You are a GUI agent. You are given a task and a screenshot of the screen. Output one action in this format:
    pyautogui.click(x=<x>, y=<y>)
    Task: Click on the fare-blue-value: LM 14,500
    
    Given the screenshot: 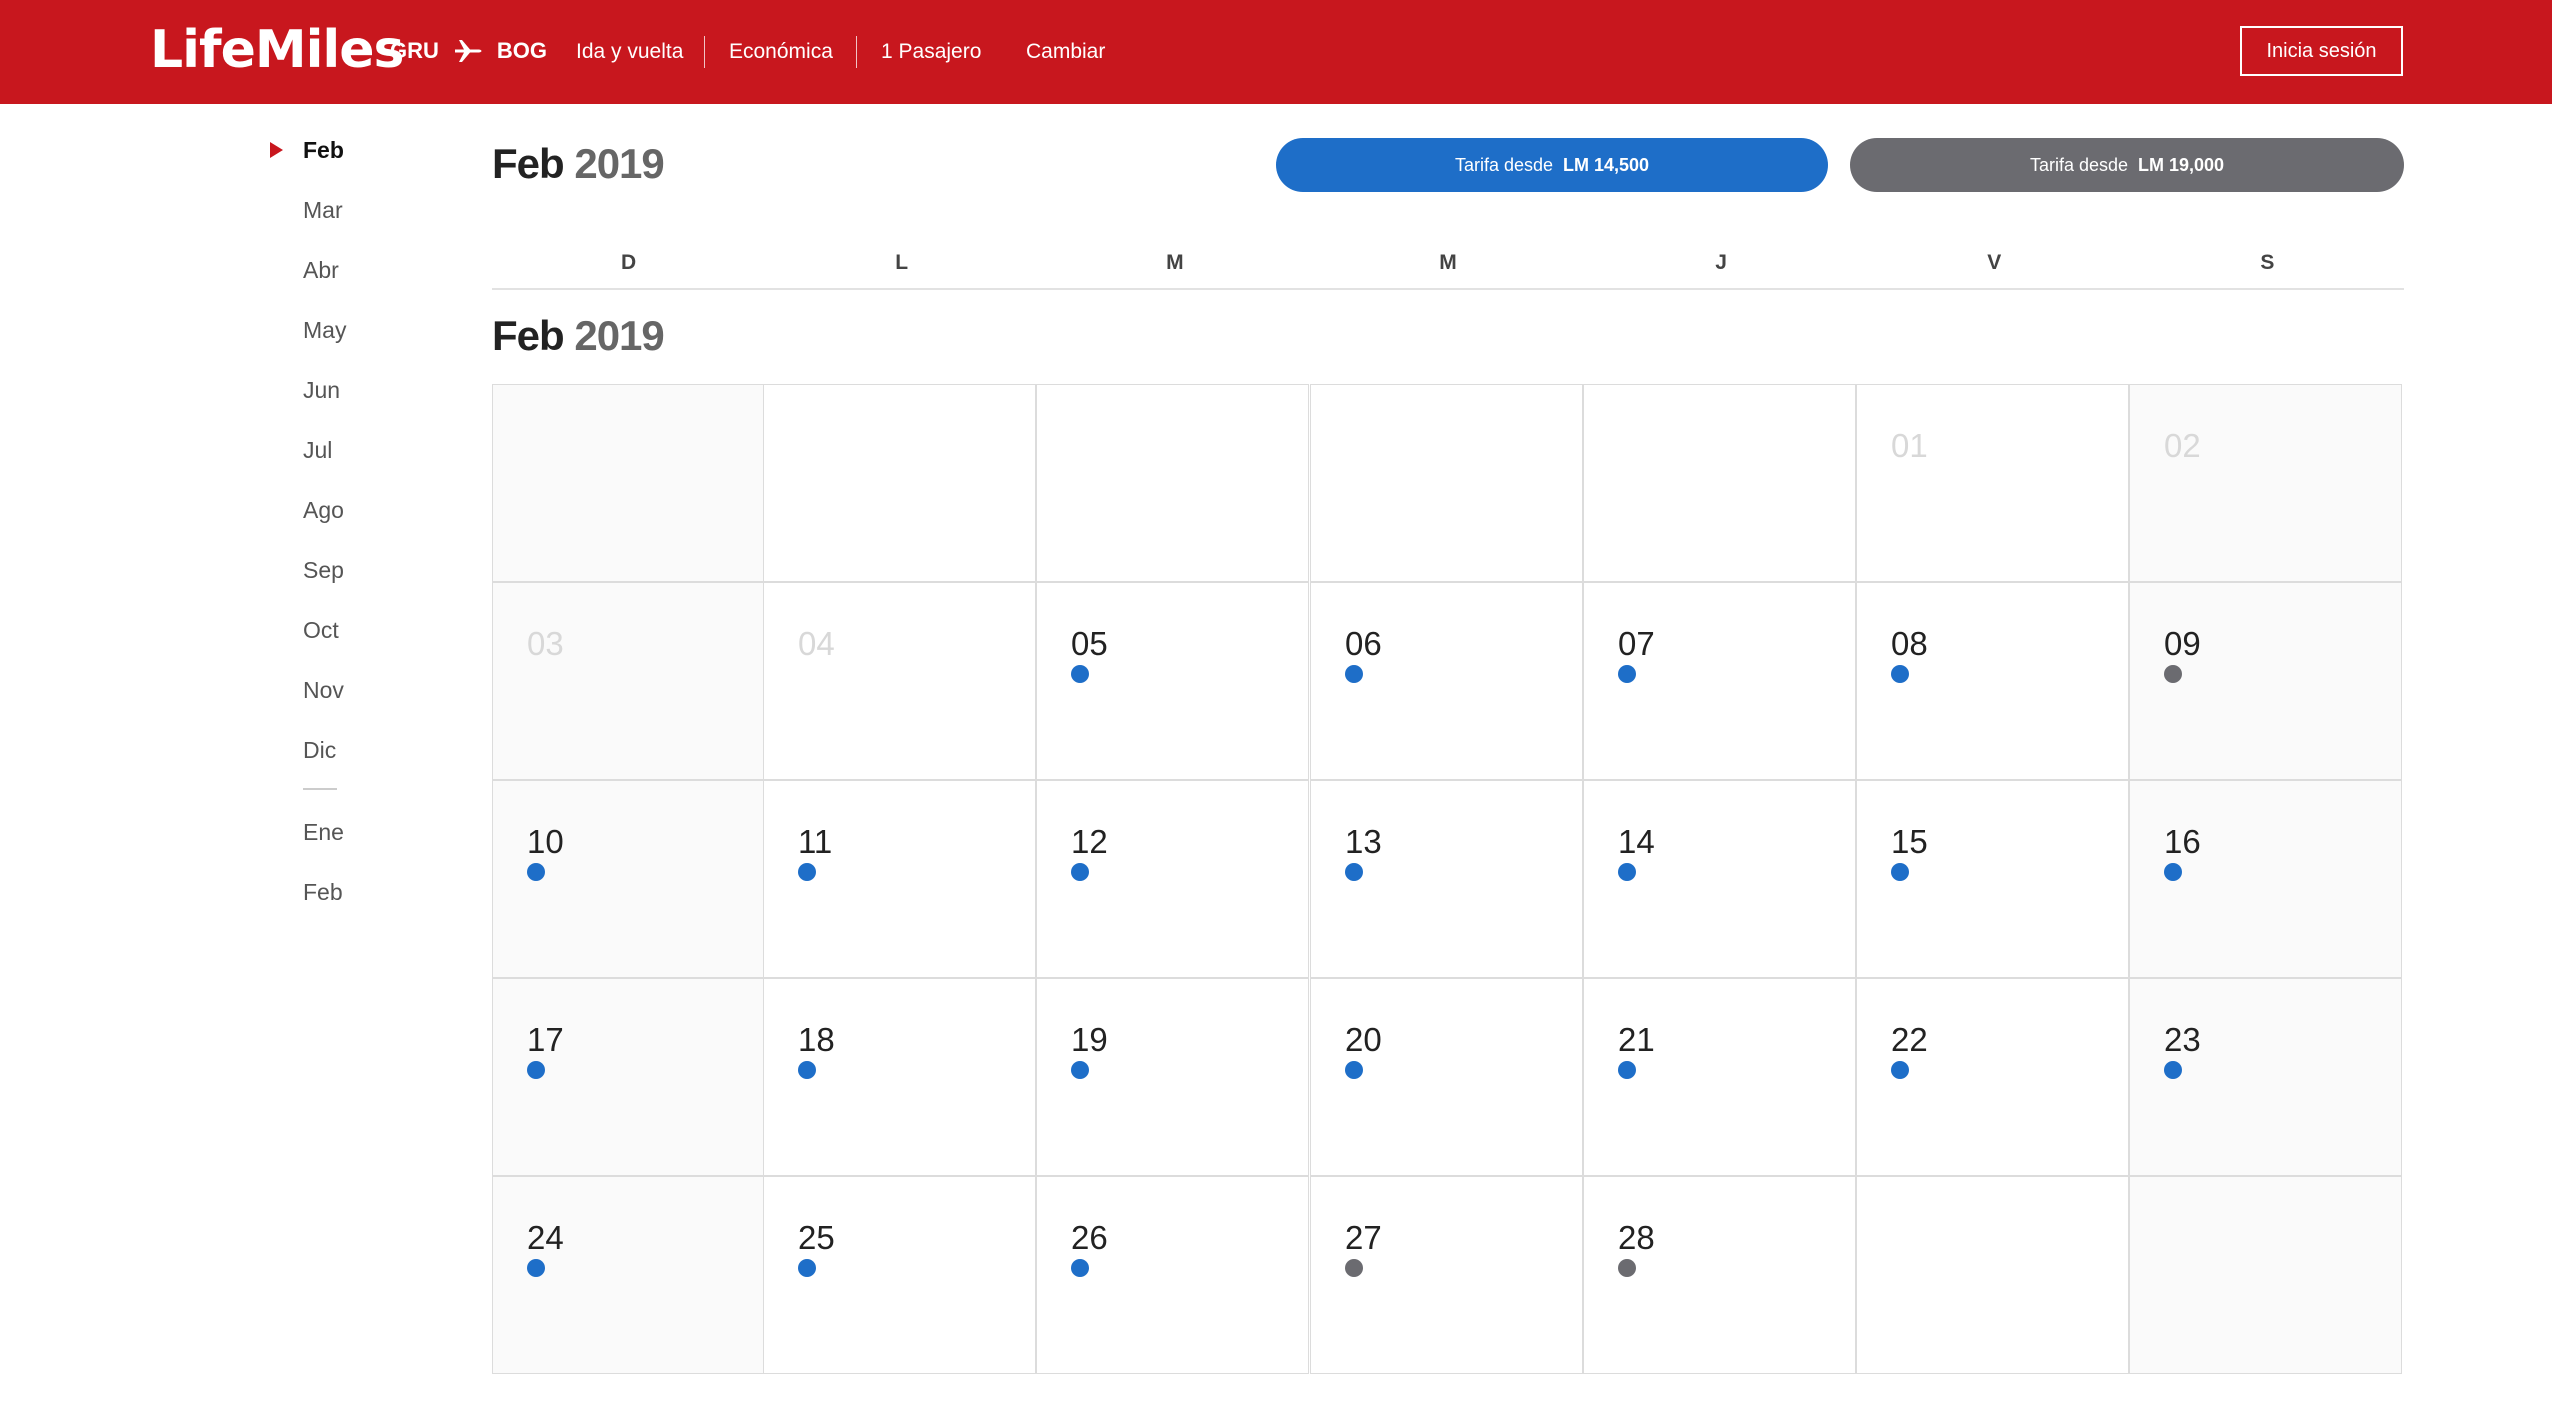 What is the action you would take?
    pyautogui.click(x=1606, y=164)
    